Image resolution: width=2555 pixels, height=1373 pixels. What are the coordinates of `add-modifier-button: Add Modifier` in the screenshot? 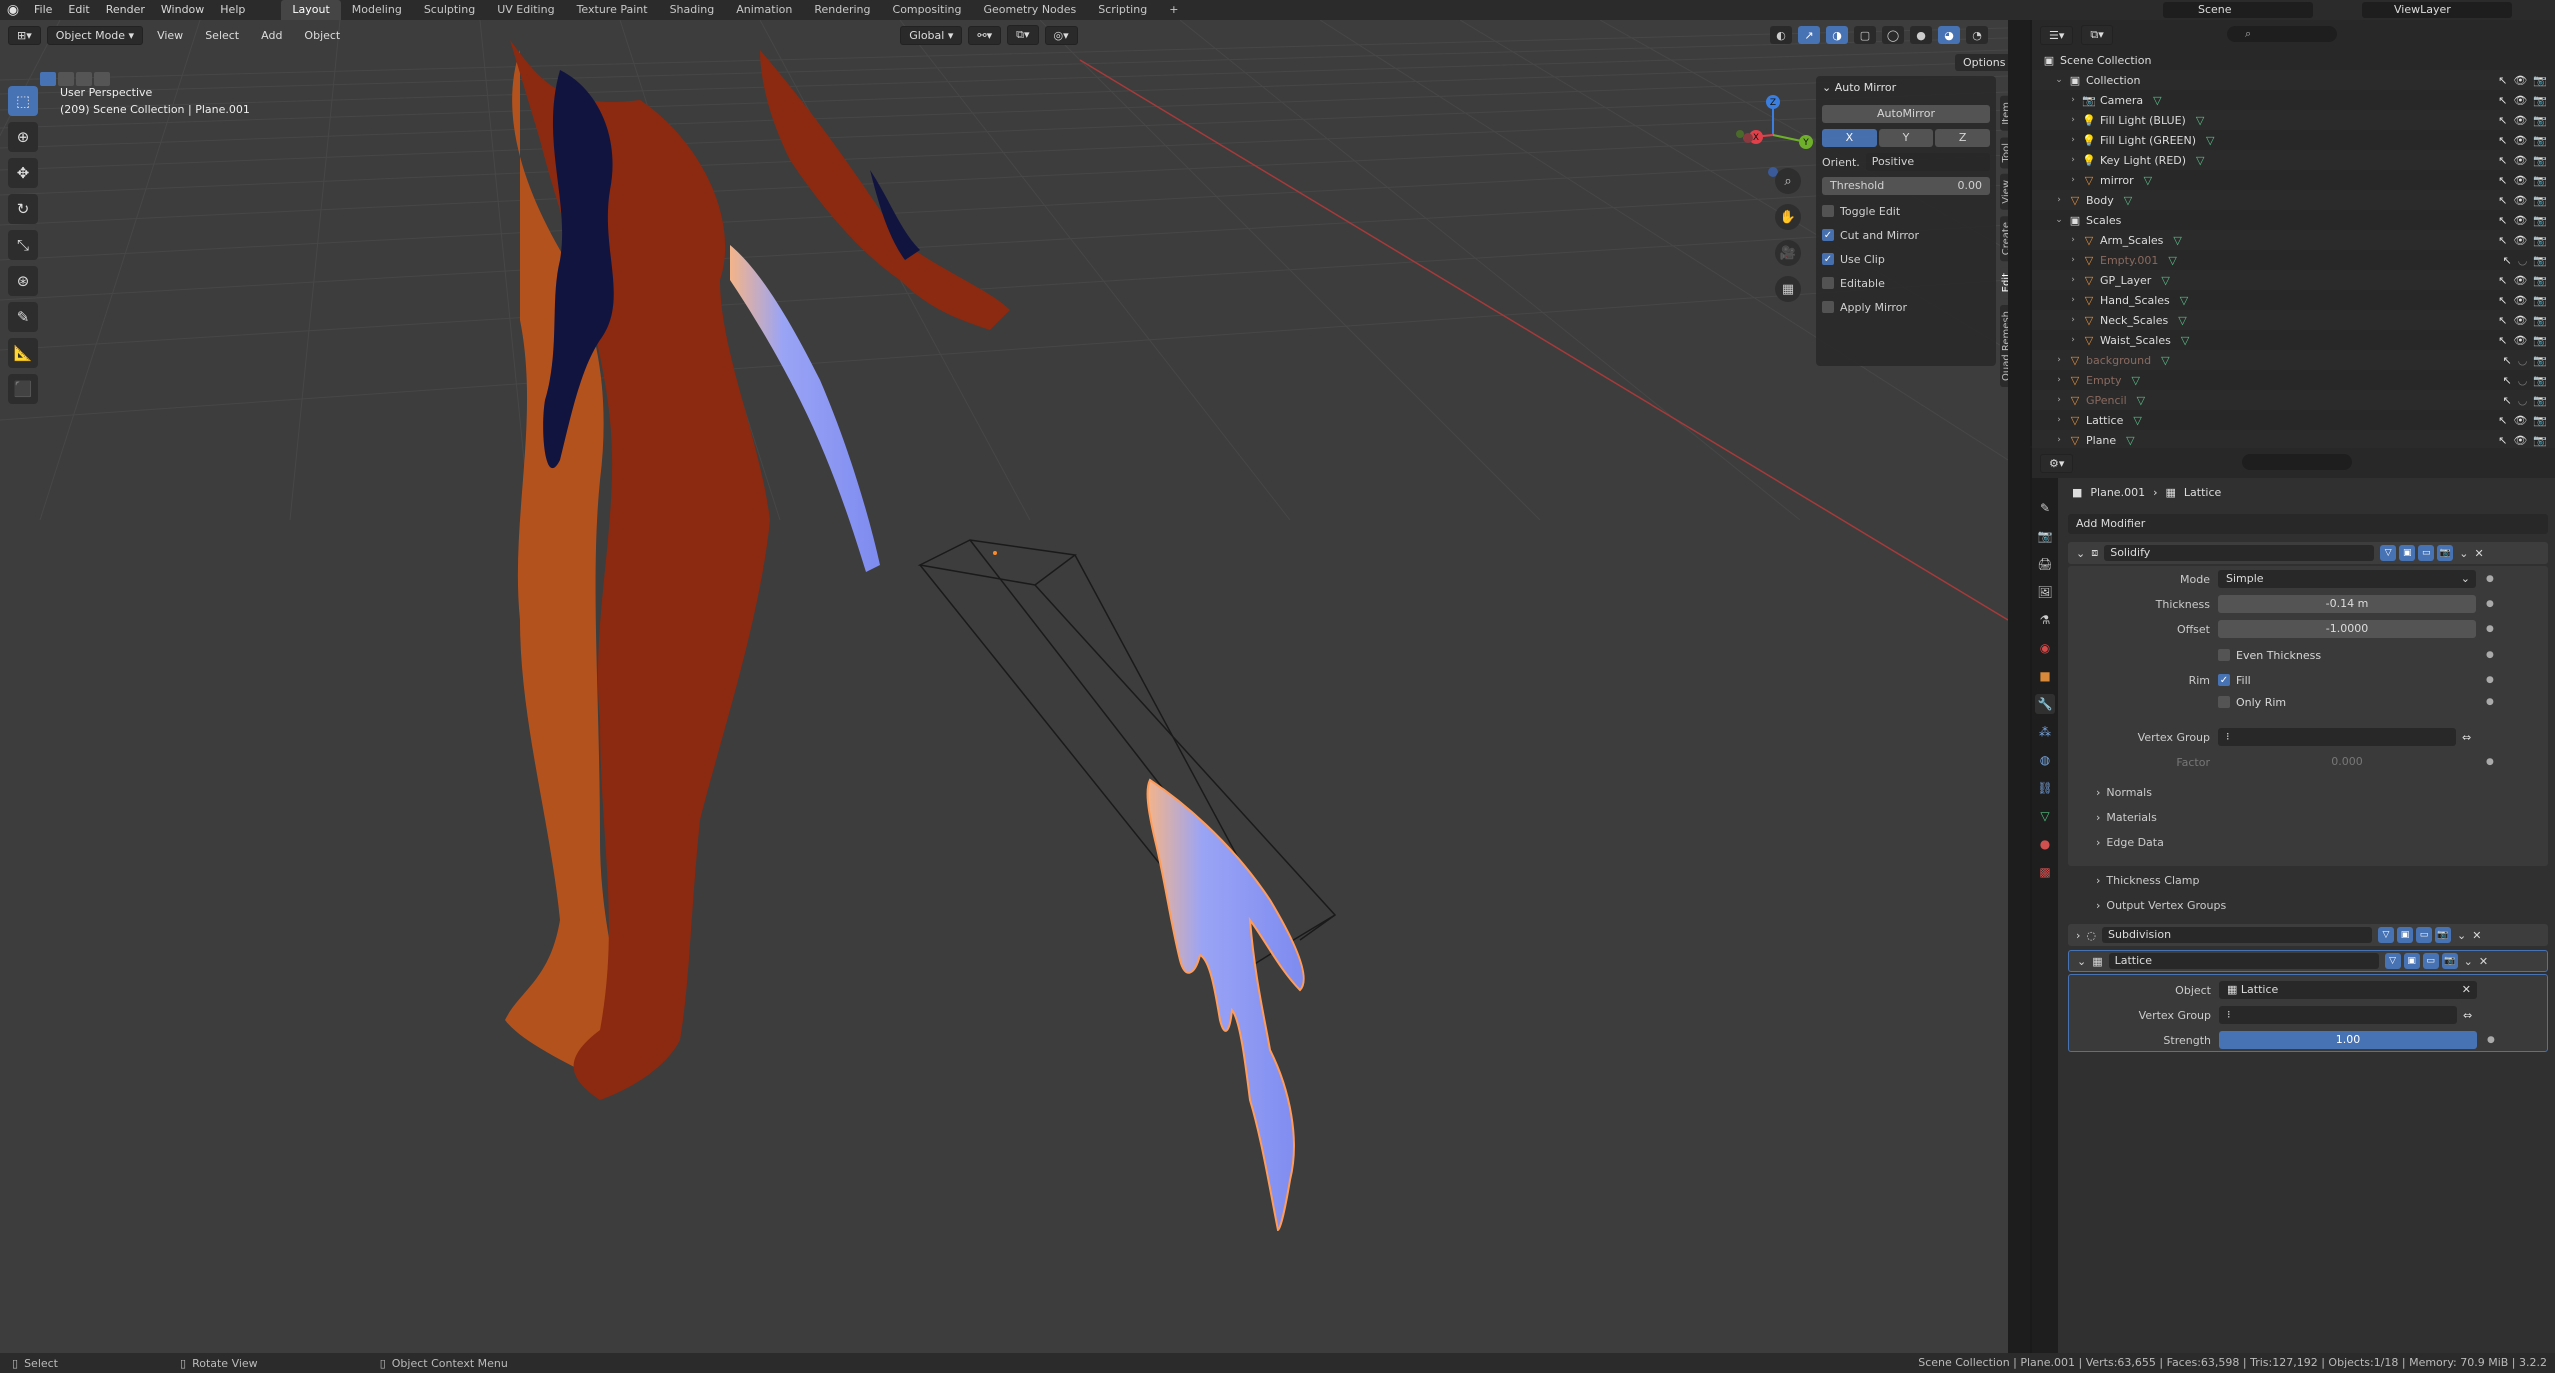 It's located at (2308, 524).